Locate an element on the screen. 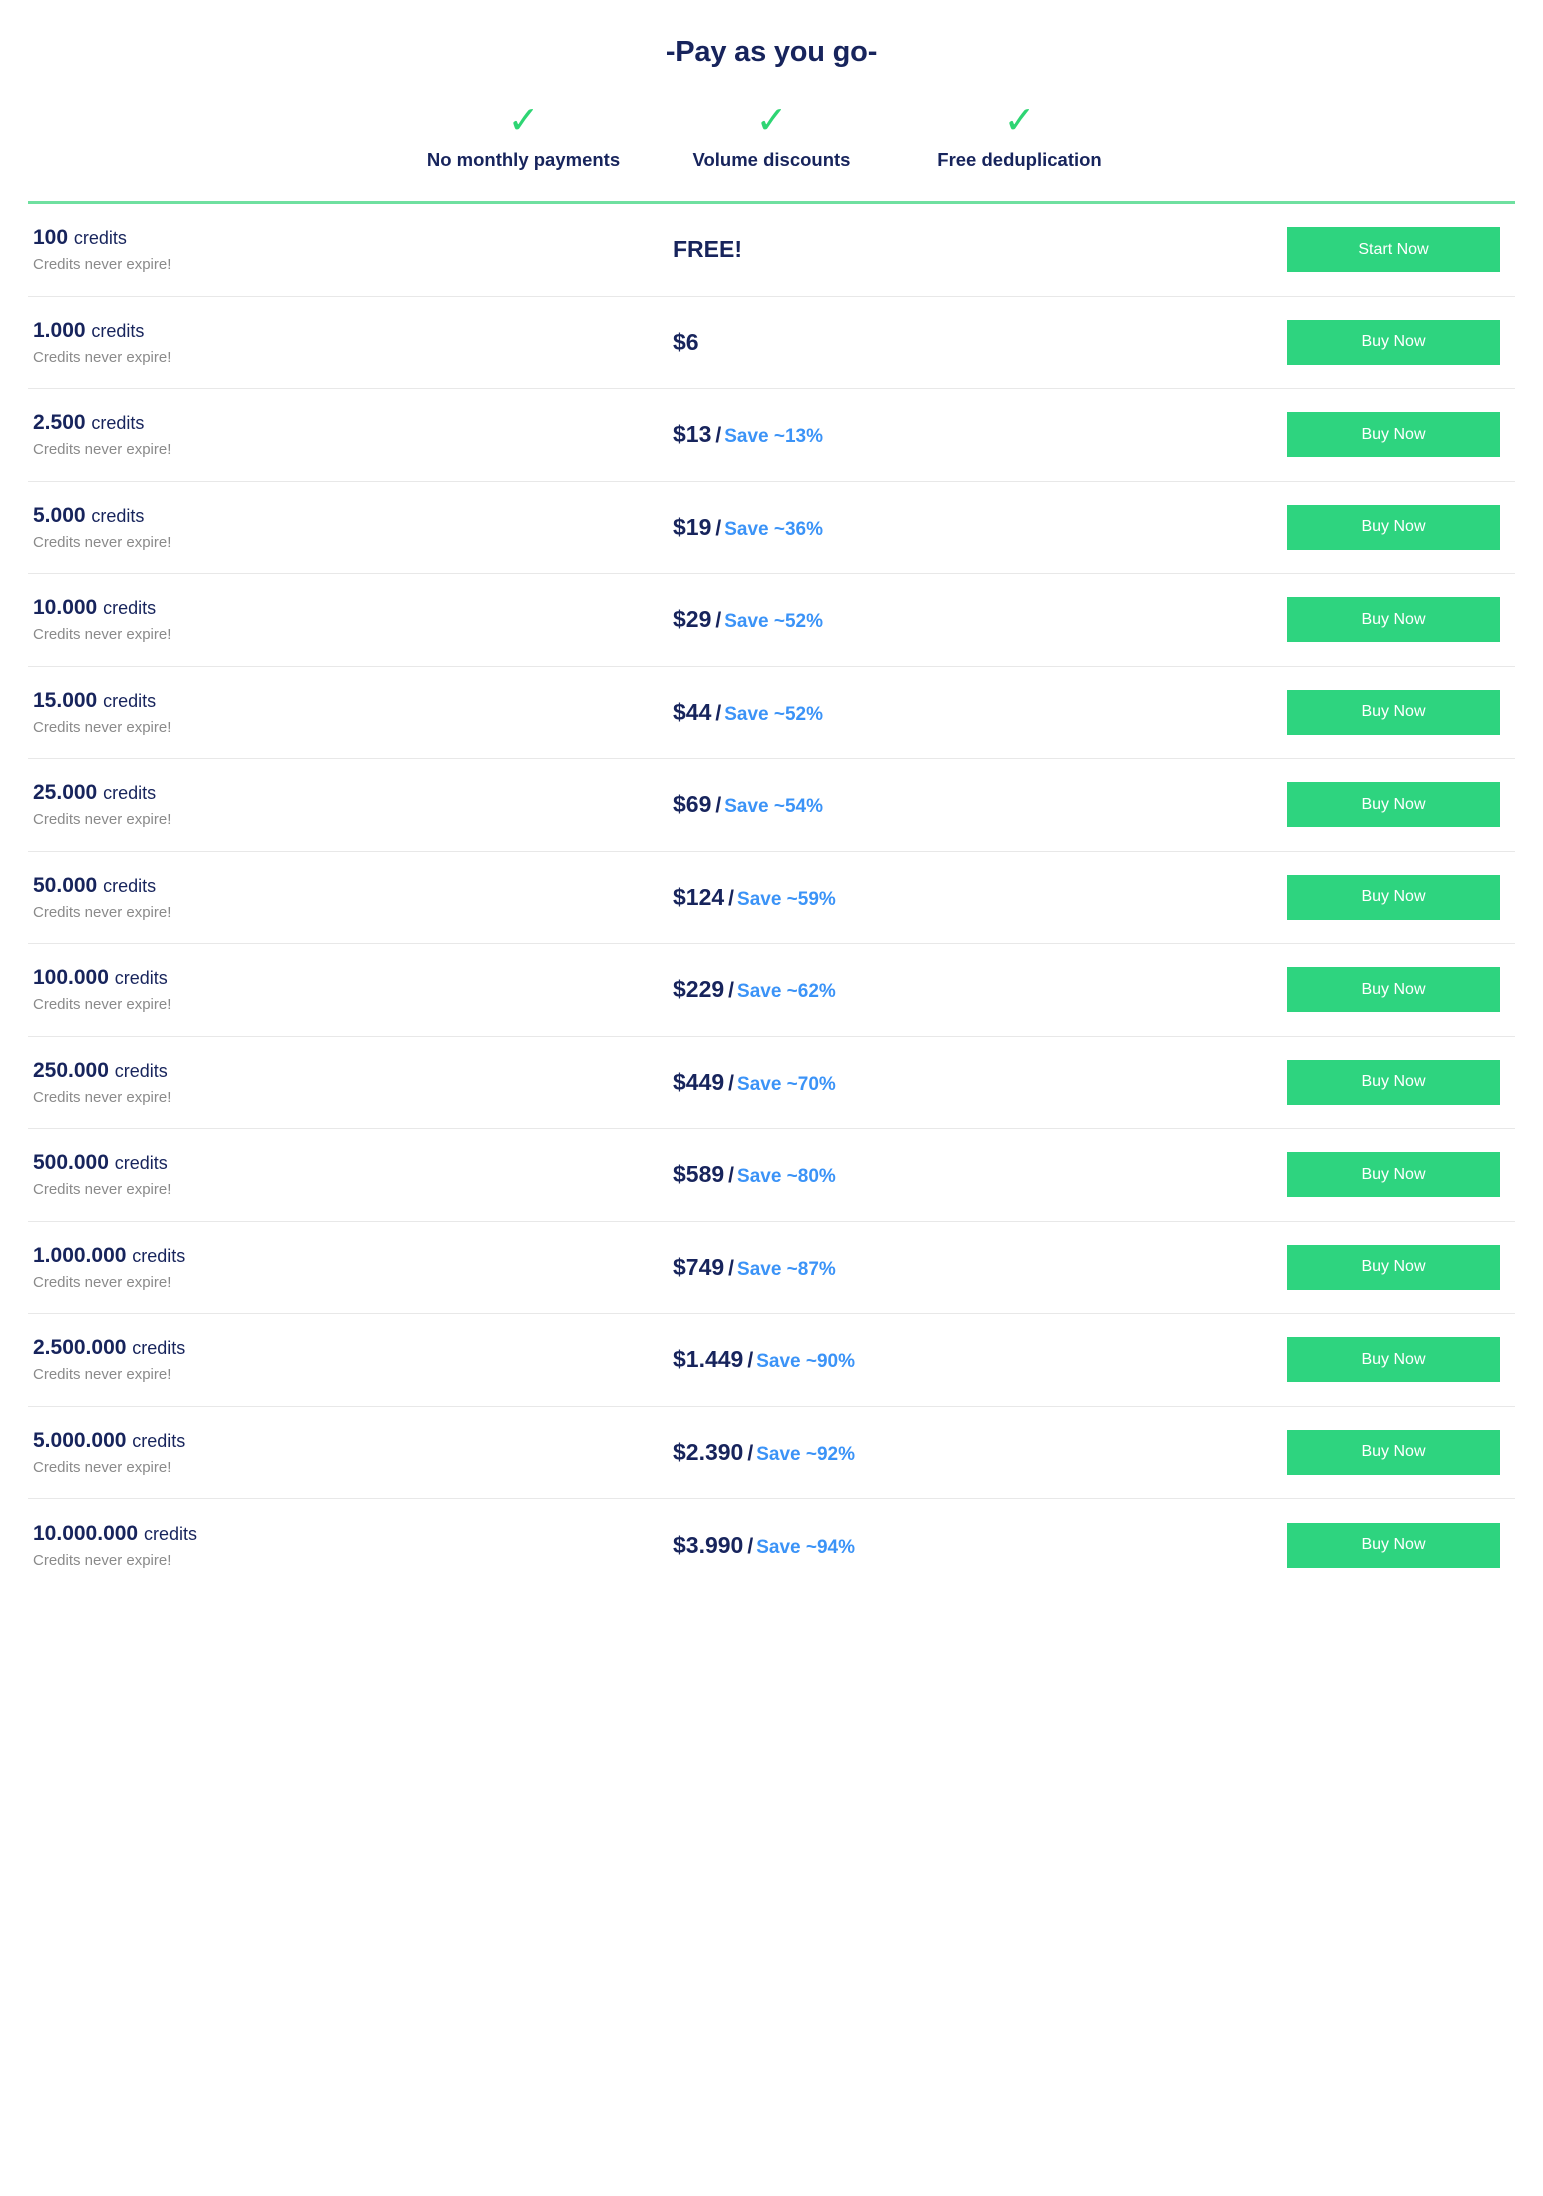 The image size is (1543, 2196). credits-heading: 5.000 credits is located at coordinates (353, 515).